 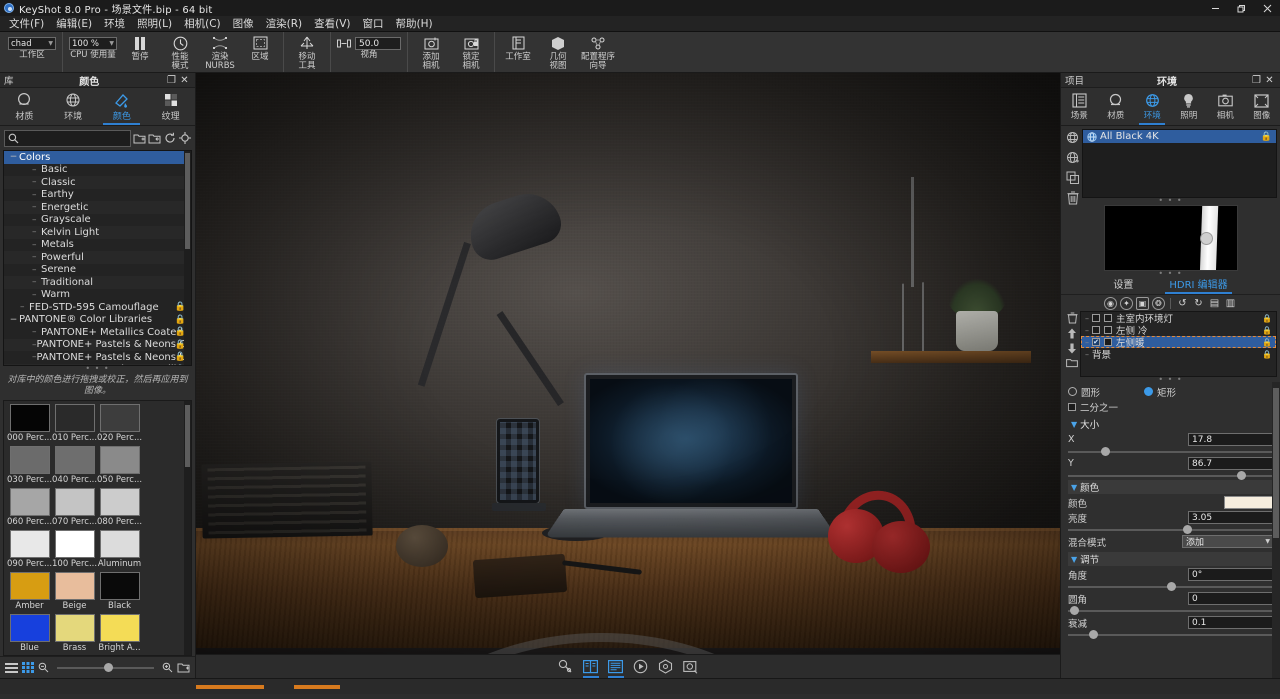 What do you see at coordinates (1228, 541) in the screenshot?
I see `blend-mode-combo: 添加 ▼` at bounding box center [1228, 541].